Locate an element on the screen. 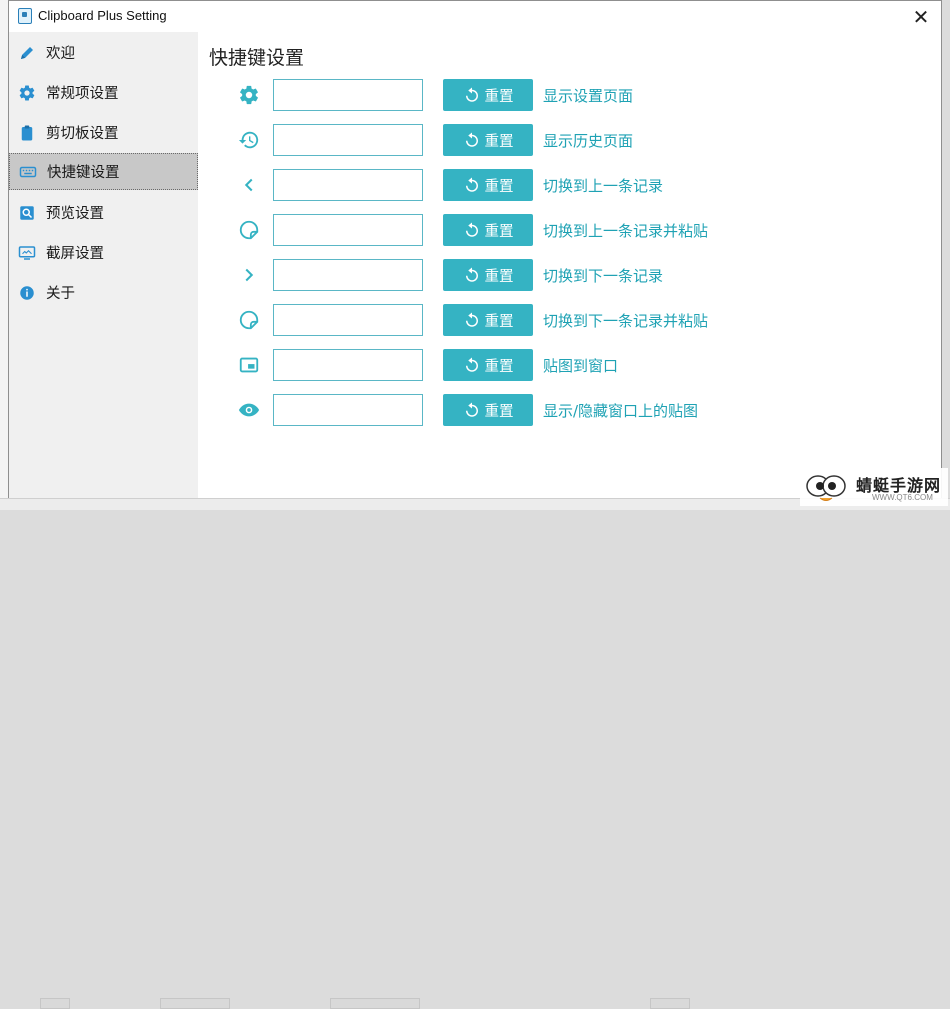 The width and height of the screenshot is (950, 1009). shortcut-row-prev-record-paste: 重置 切换到上一条记录并粘贴 is located at coordinates (569, 231).